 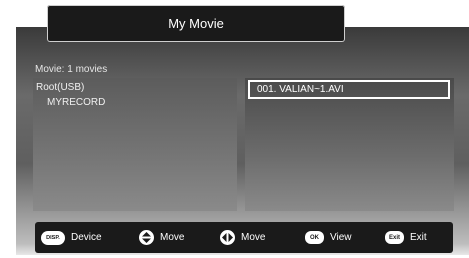 What do you see at coordinates (86, 237) in the screenshot?
I see `device-label: Device` at bounding box center [86, 237].